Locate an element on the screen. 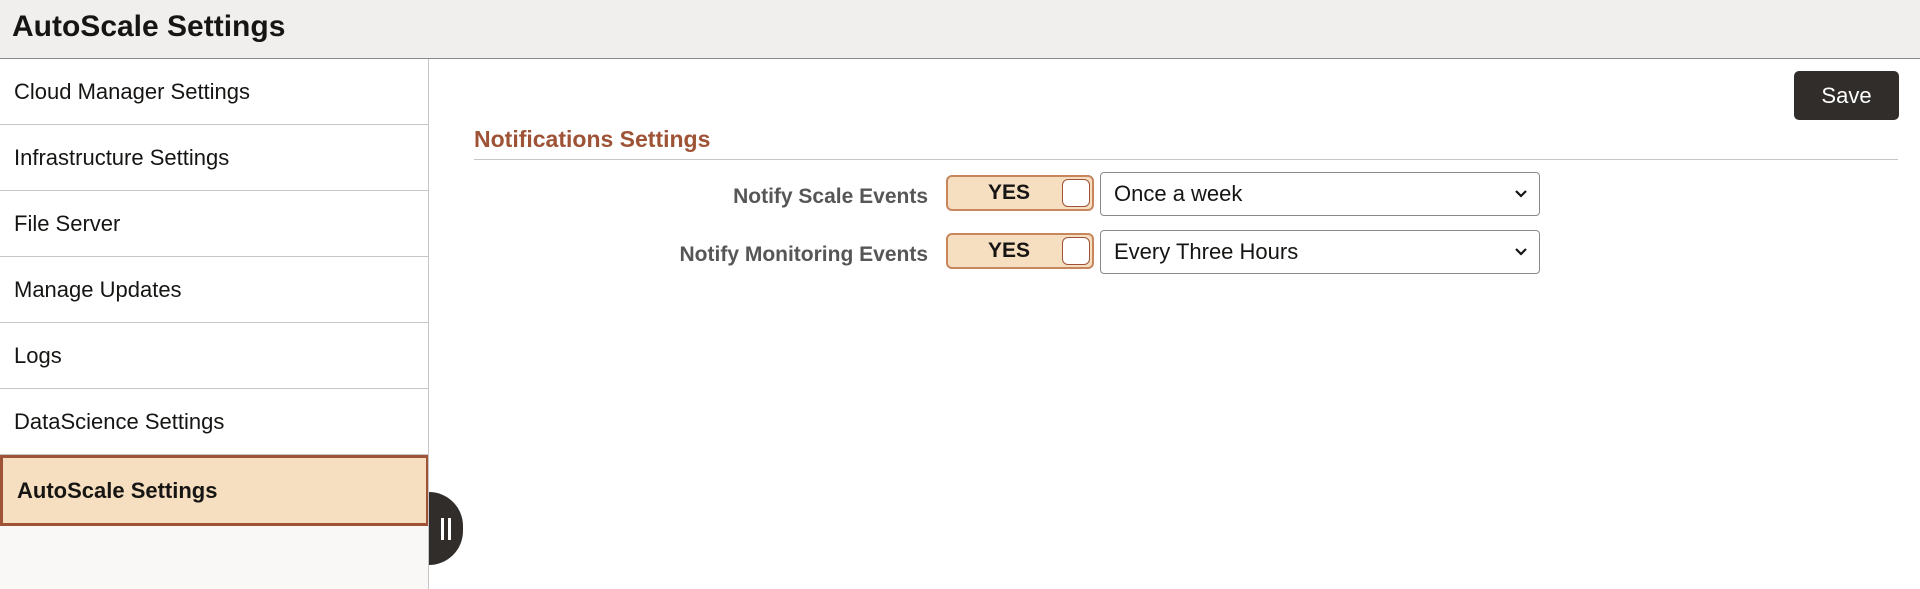 The height and width of the screenshot is (589, 1920). section-title: Notifications Settings is located at coordinates (1186, 143).